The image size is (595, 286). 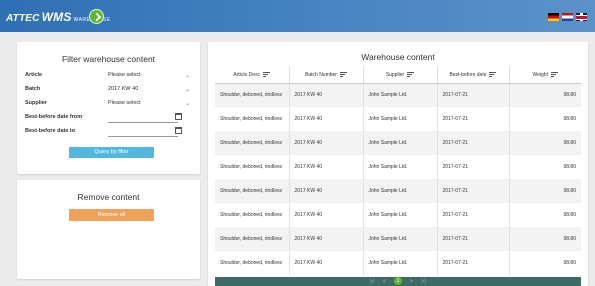 I want to click on last-page-button: >|, so click(x=423, y=282).